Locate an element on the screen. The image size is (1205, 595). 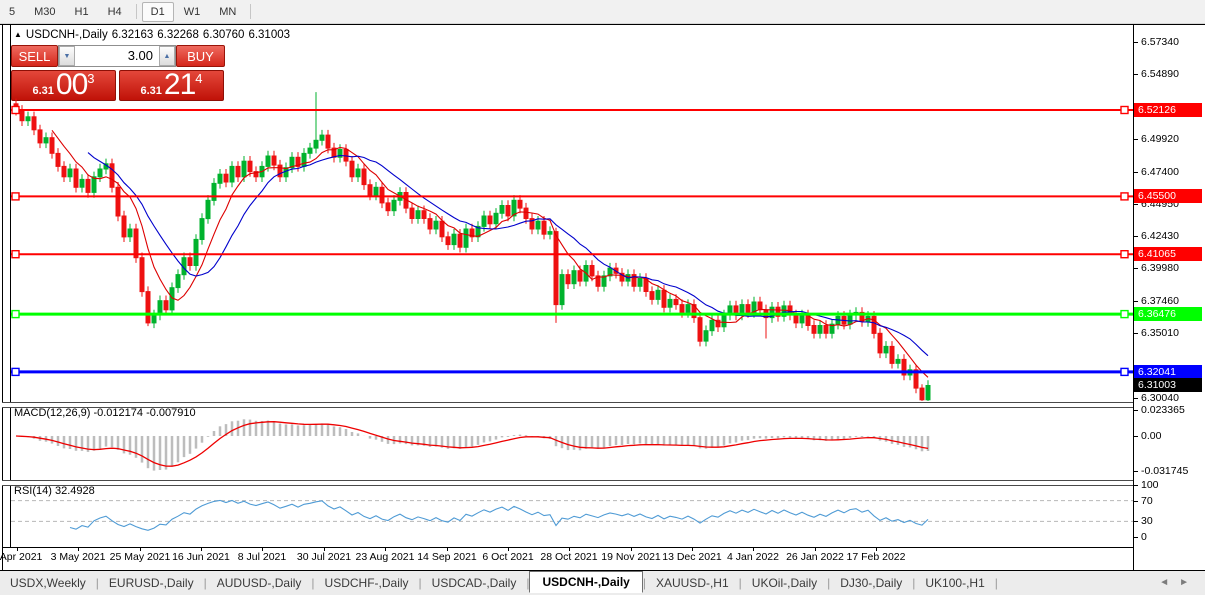
rsi-axis-tick: 30 is located at coordinates (1147, 521).